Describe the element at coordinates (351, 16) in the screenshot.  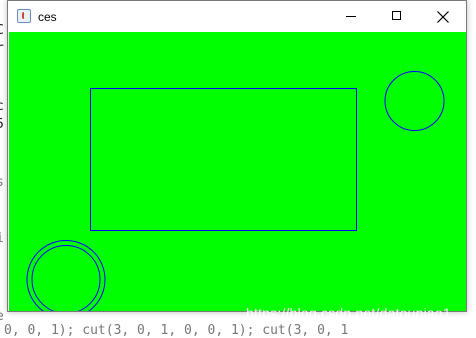
I see `minimize-button` at that location.